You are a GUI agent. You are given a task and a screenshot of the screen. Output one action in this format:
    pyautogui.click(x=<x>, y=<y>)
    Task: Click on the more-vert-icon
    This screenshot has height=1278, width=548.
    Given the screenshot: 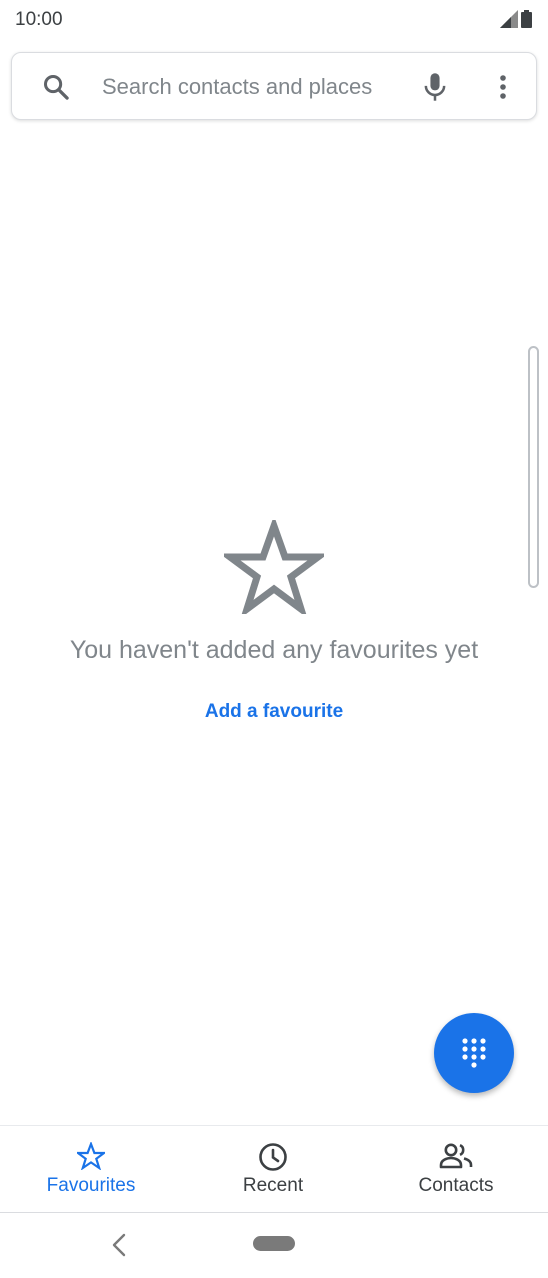 What is the action you would take?
    pyautogui.click(x=503, y=87)
    